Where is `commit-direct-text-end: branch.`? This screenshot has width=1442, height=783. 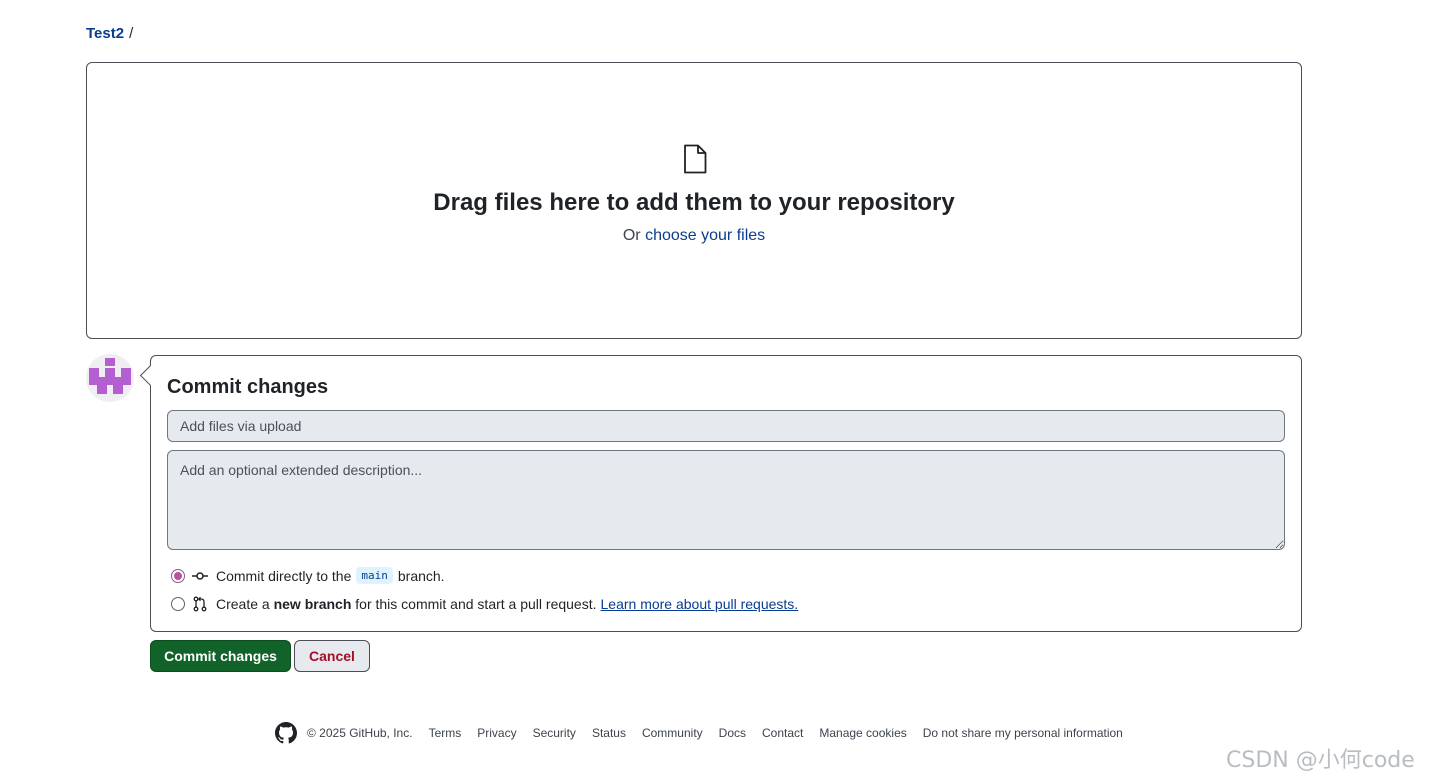 commit-direct-text-end: branch. is located at coordinates (421, 575).